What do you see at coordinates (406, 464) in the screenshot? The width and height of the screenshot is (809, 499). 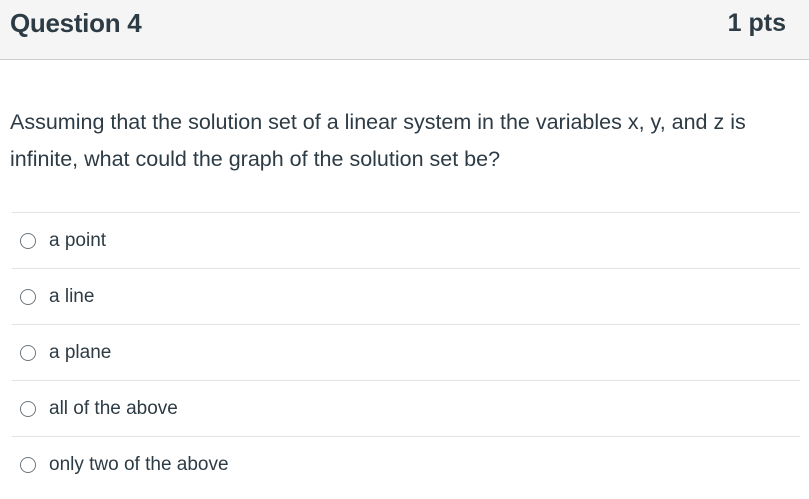 I see `answer-option-only-two-of-the-above: only two of the above` at bounding box center [406, 464].